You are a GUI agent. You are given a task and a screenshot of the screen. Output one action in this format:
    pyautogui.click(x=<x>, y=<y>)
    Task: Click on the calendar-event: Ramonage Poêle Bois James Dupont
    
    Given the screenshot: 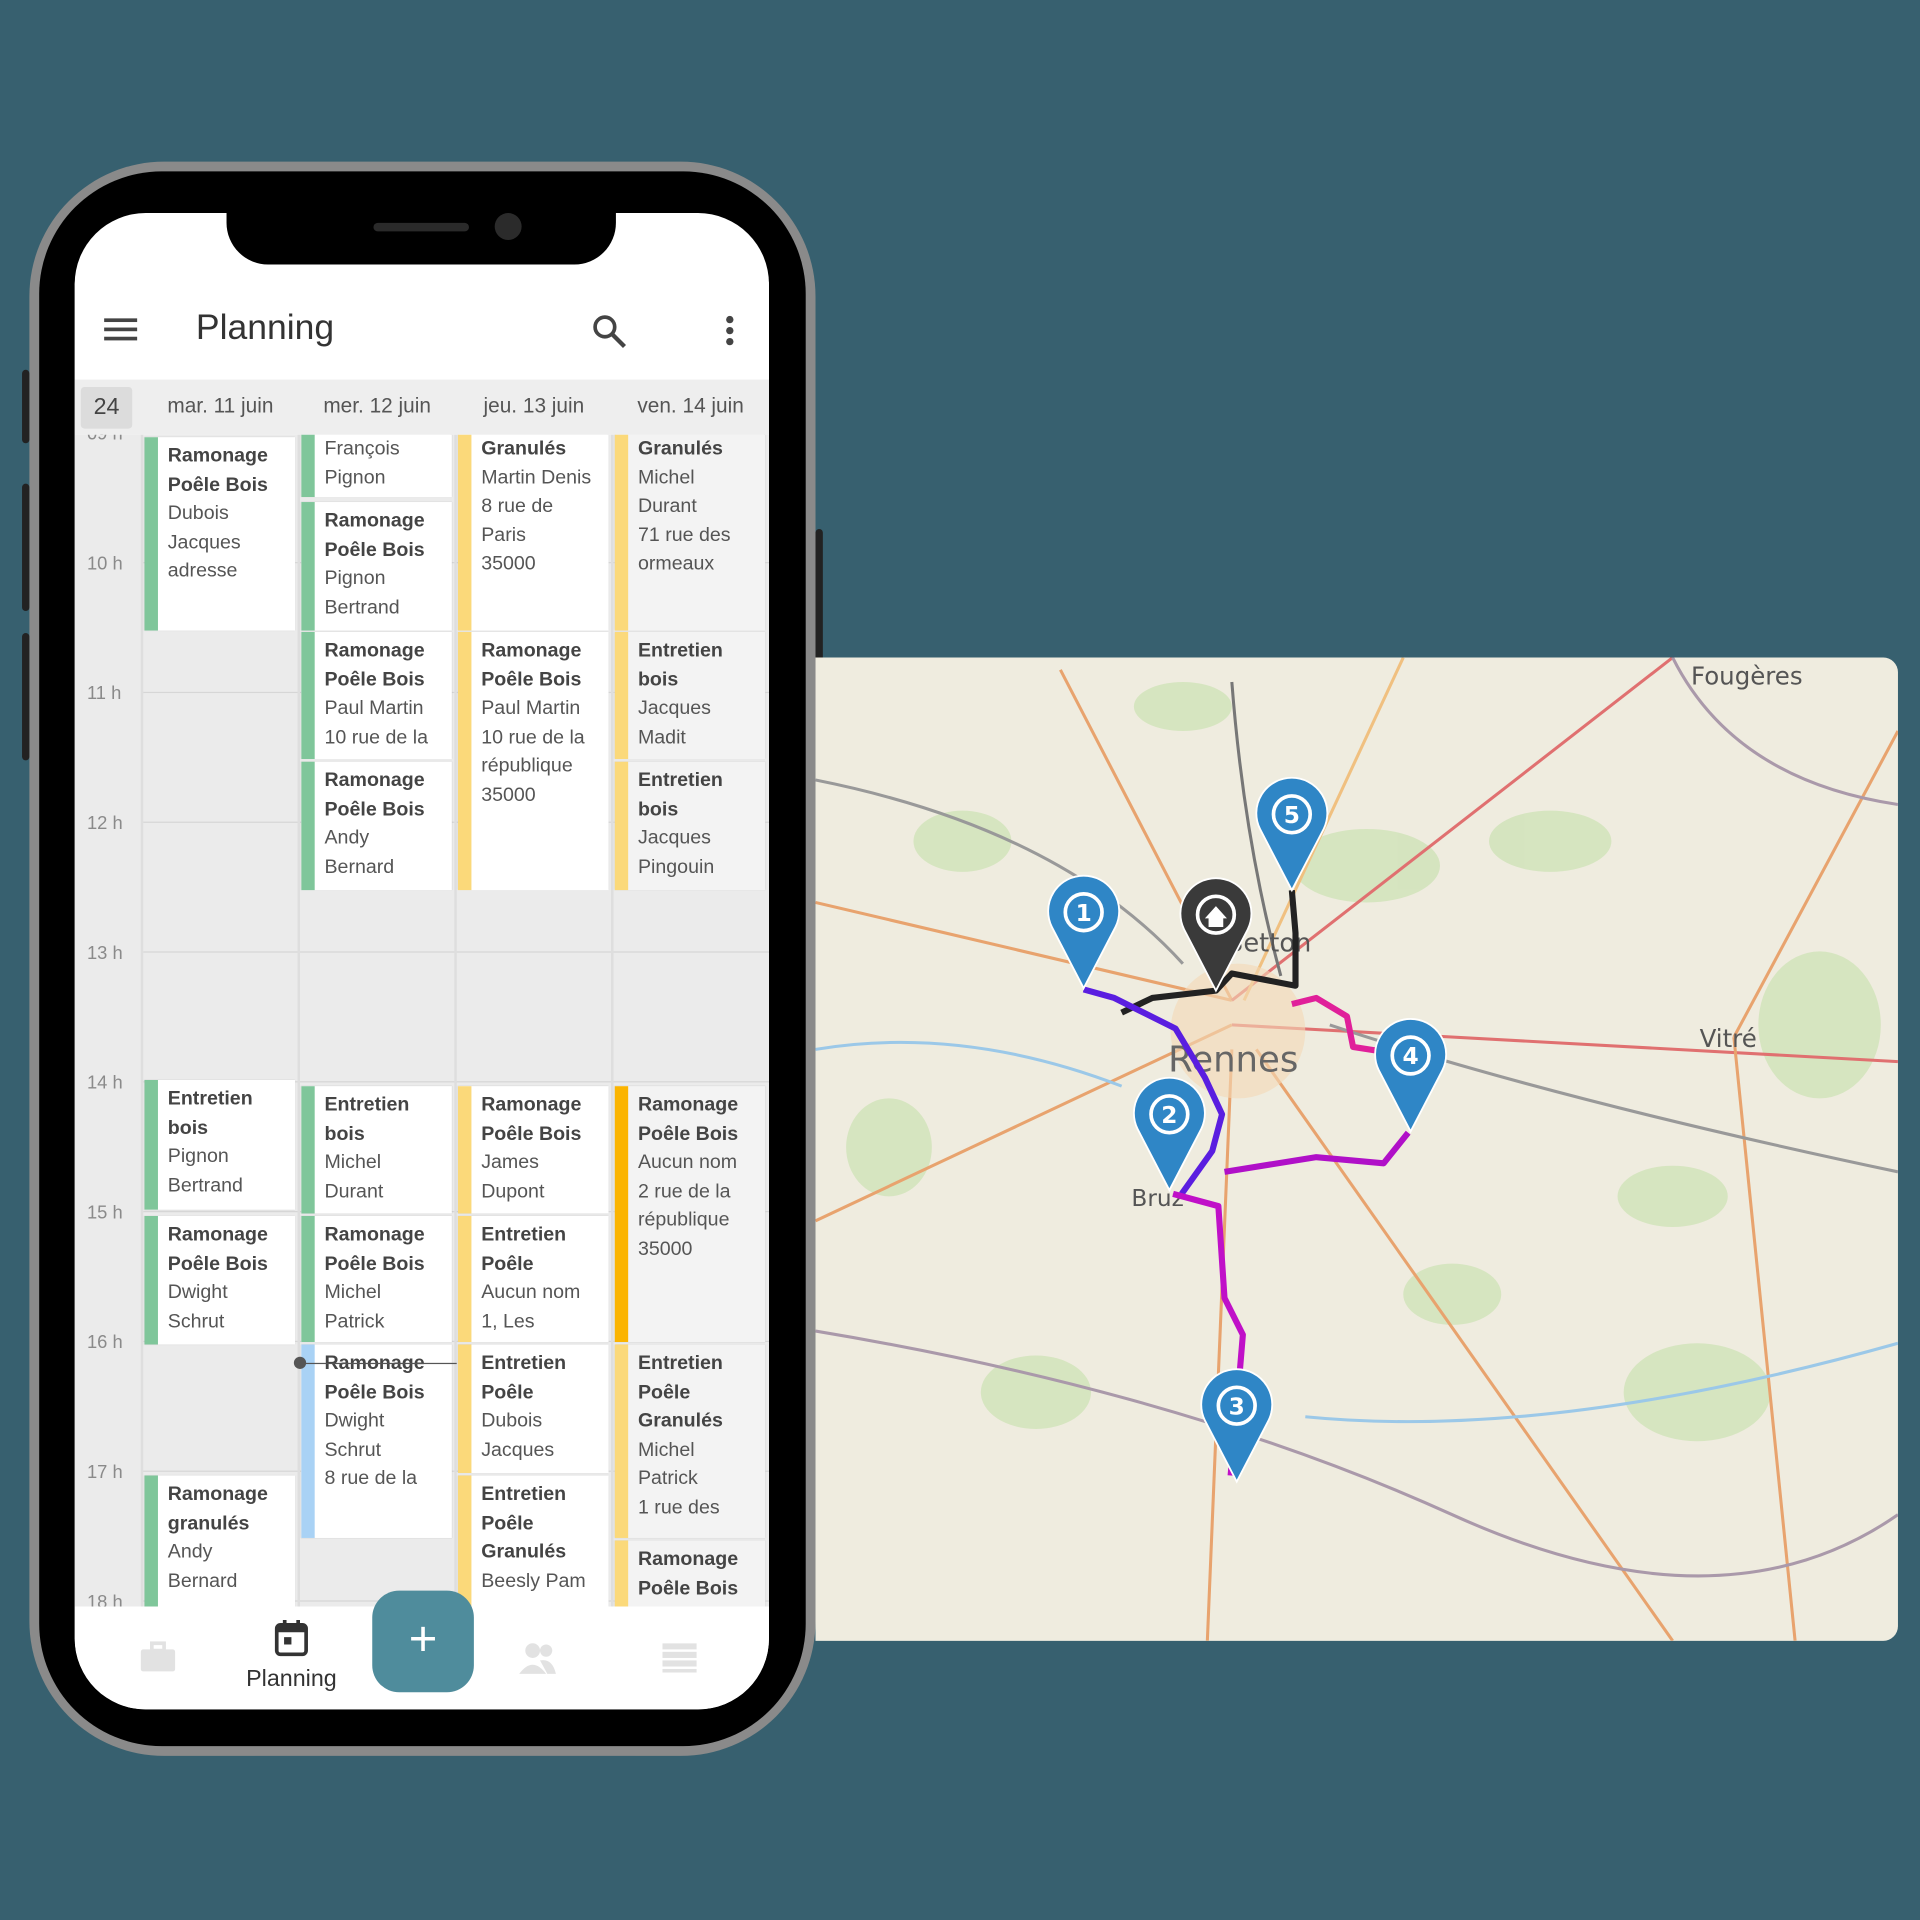 What is the action you would take?
    pyautogui.click(x=533, y=1150)
    